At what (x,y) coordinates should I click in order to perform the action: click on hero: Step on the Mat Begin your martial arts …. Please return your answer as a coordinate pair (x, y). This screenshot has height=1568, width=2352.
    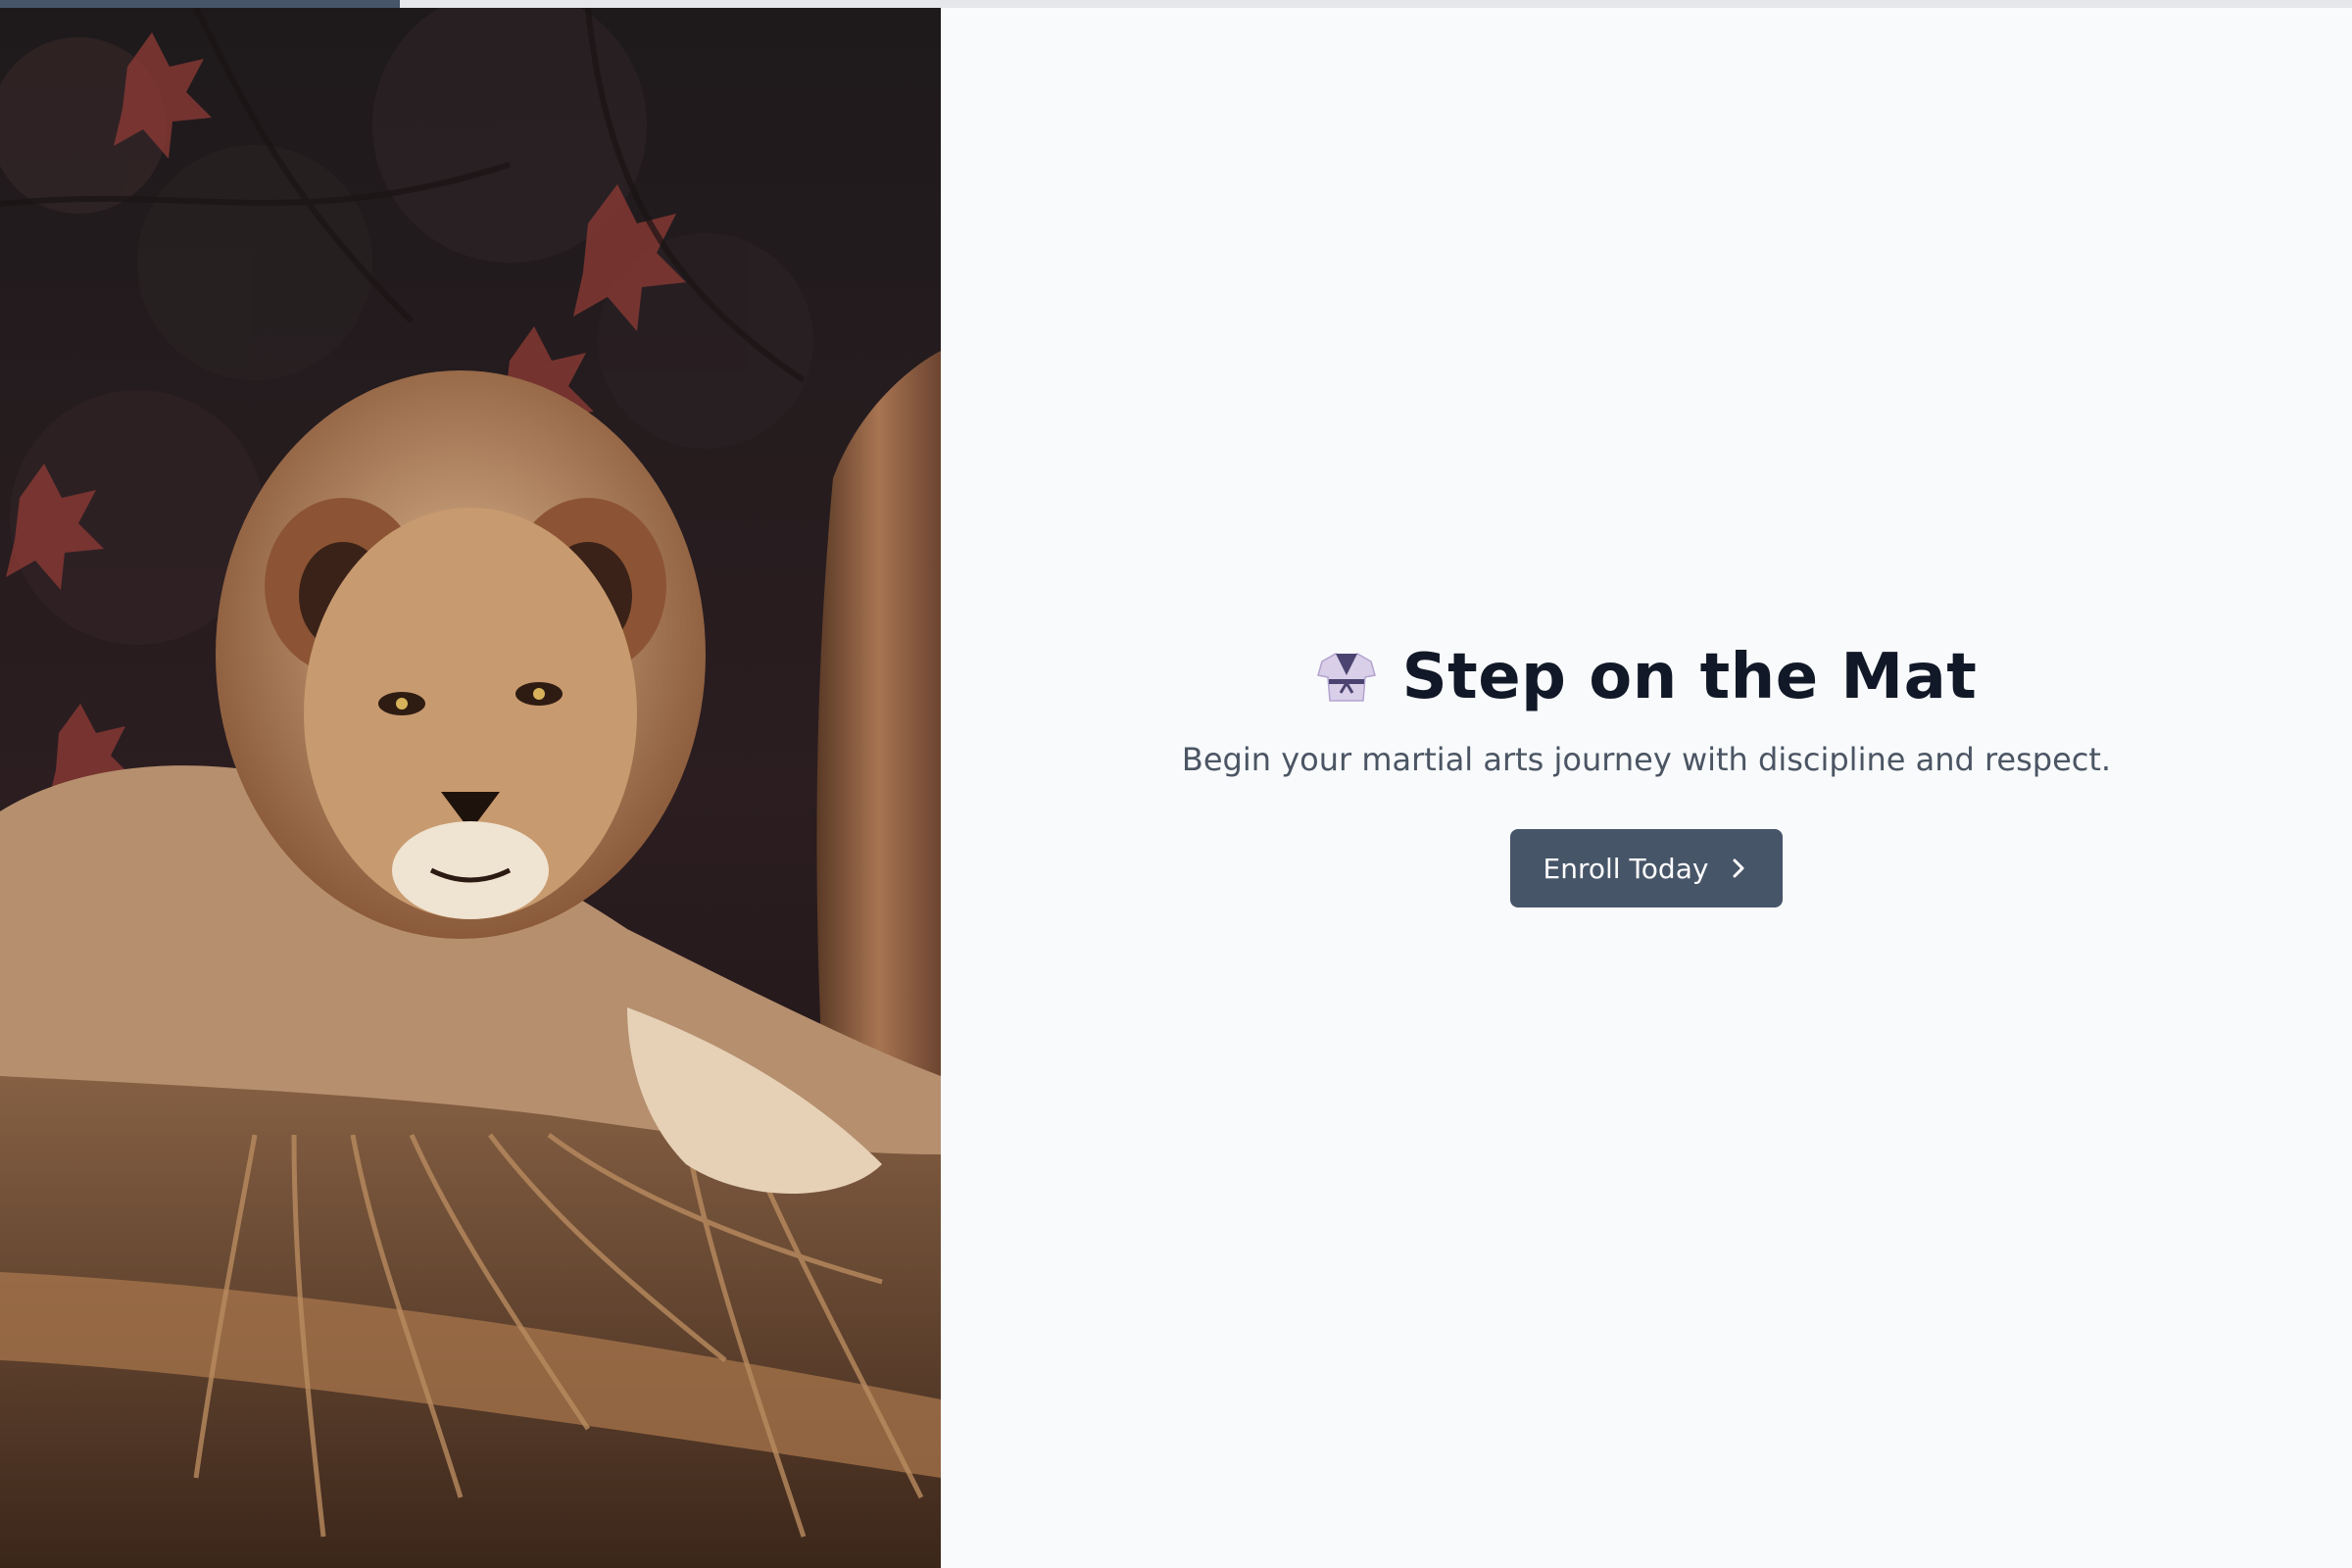
    Looking at the image, I should click on (1646, 774).